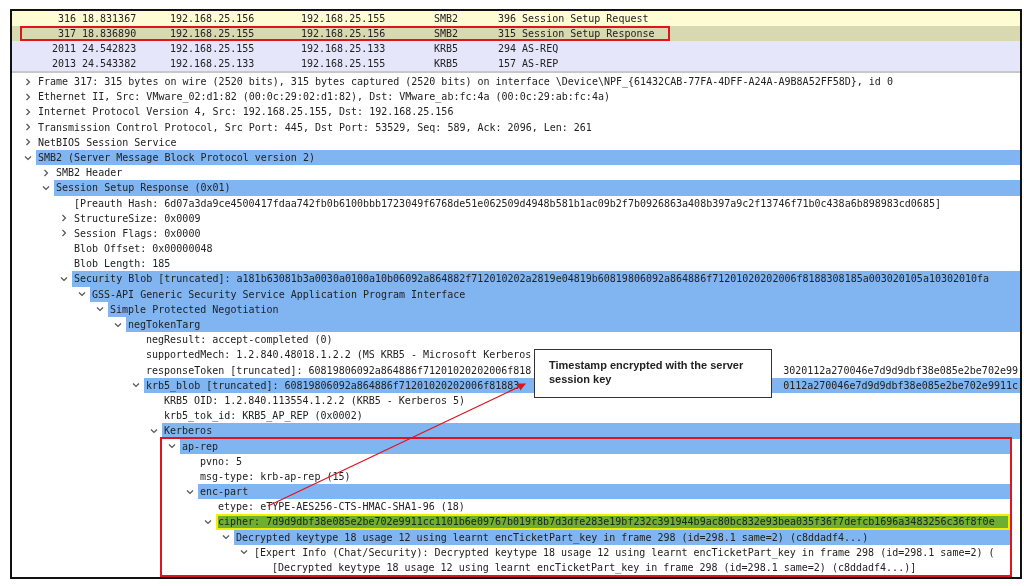  I want to click on tree-item: Internet Protocol Version 4, Src: 192.168.25.155, Dst: 192.168.25.156, so click(246, 112).